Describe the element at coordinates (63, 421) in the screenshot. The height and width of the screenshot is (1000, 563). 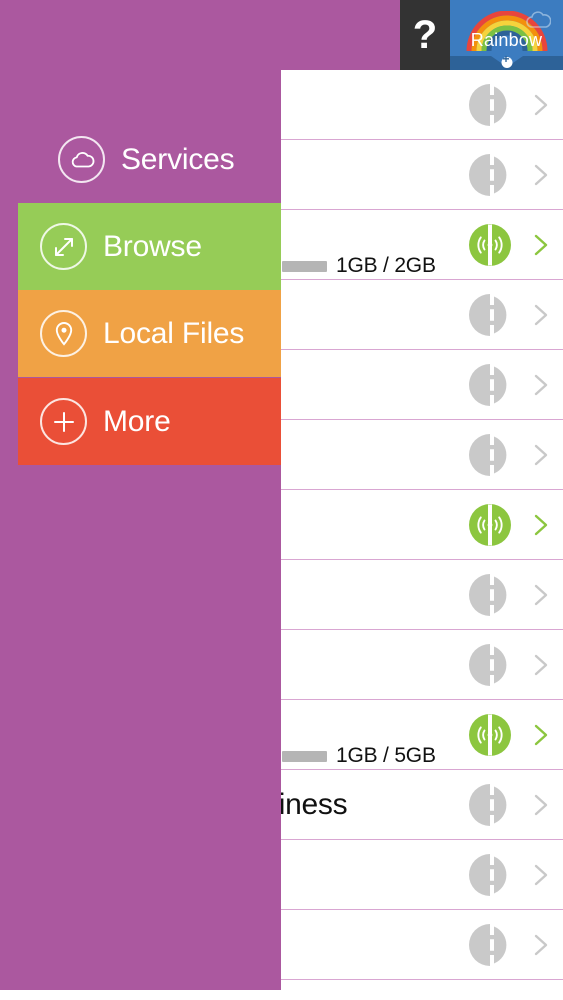
I see `plus-icon` at that location.